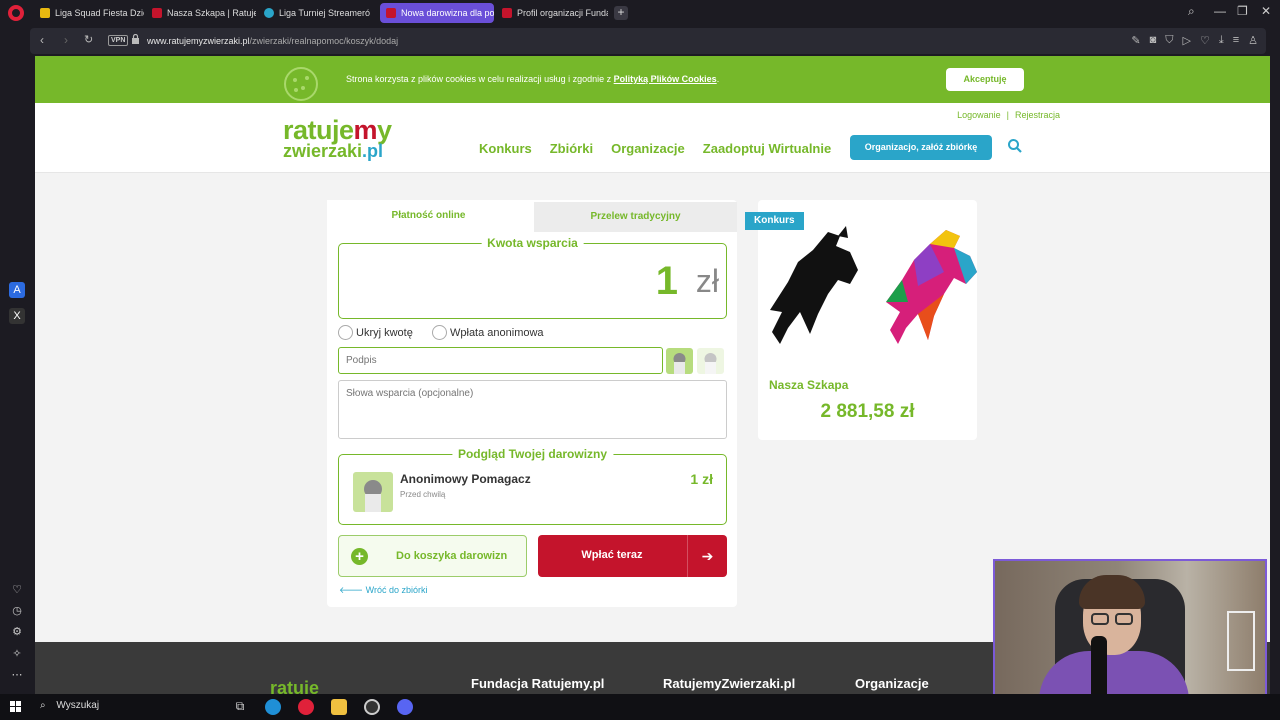 The width and height of the screenshot is (1280, 720). I want to click on new-tab-plus-icon: +, so click(621, 13).